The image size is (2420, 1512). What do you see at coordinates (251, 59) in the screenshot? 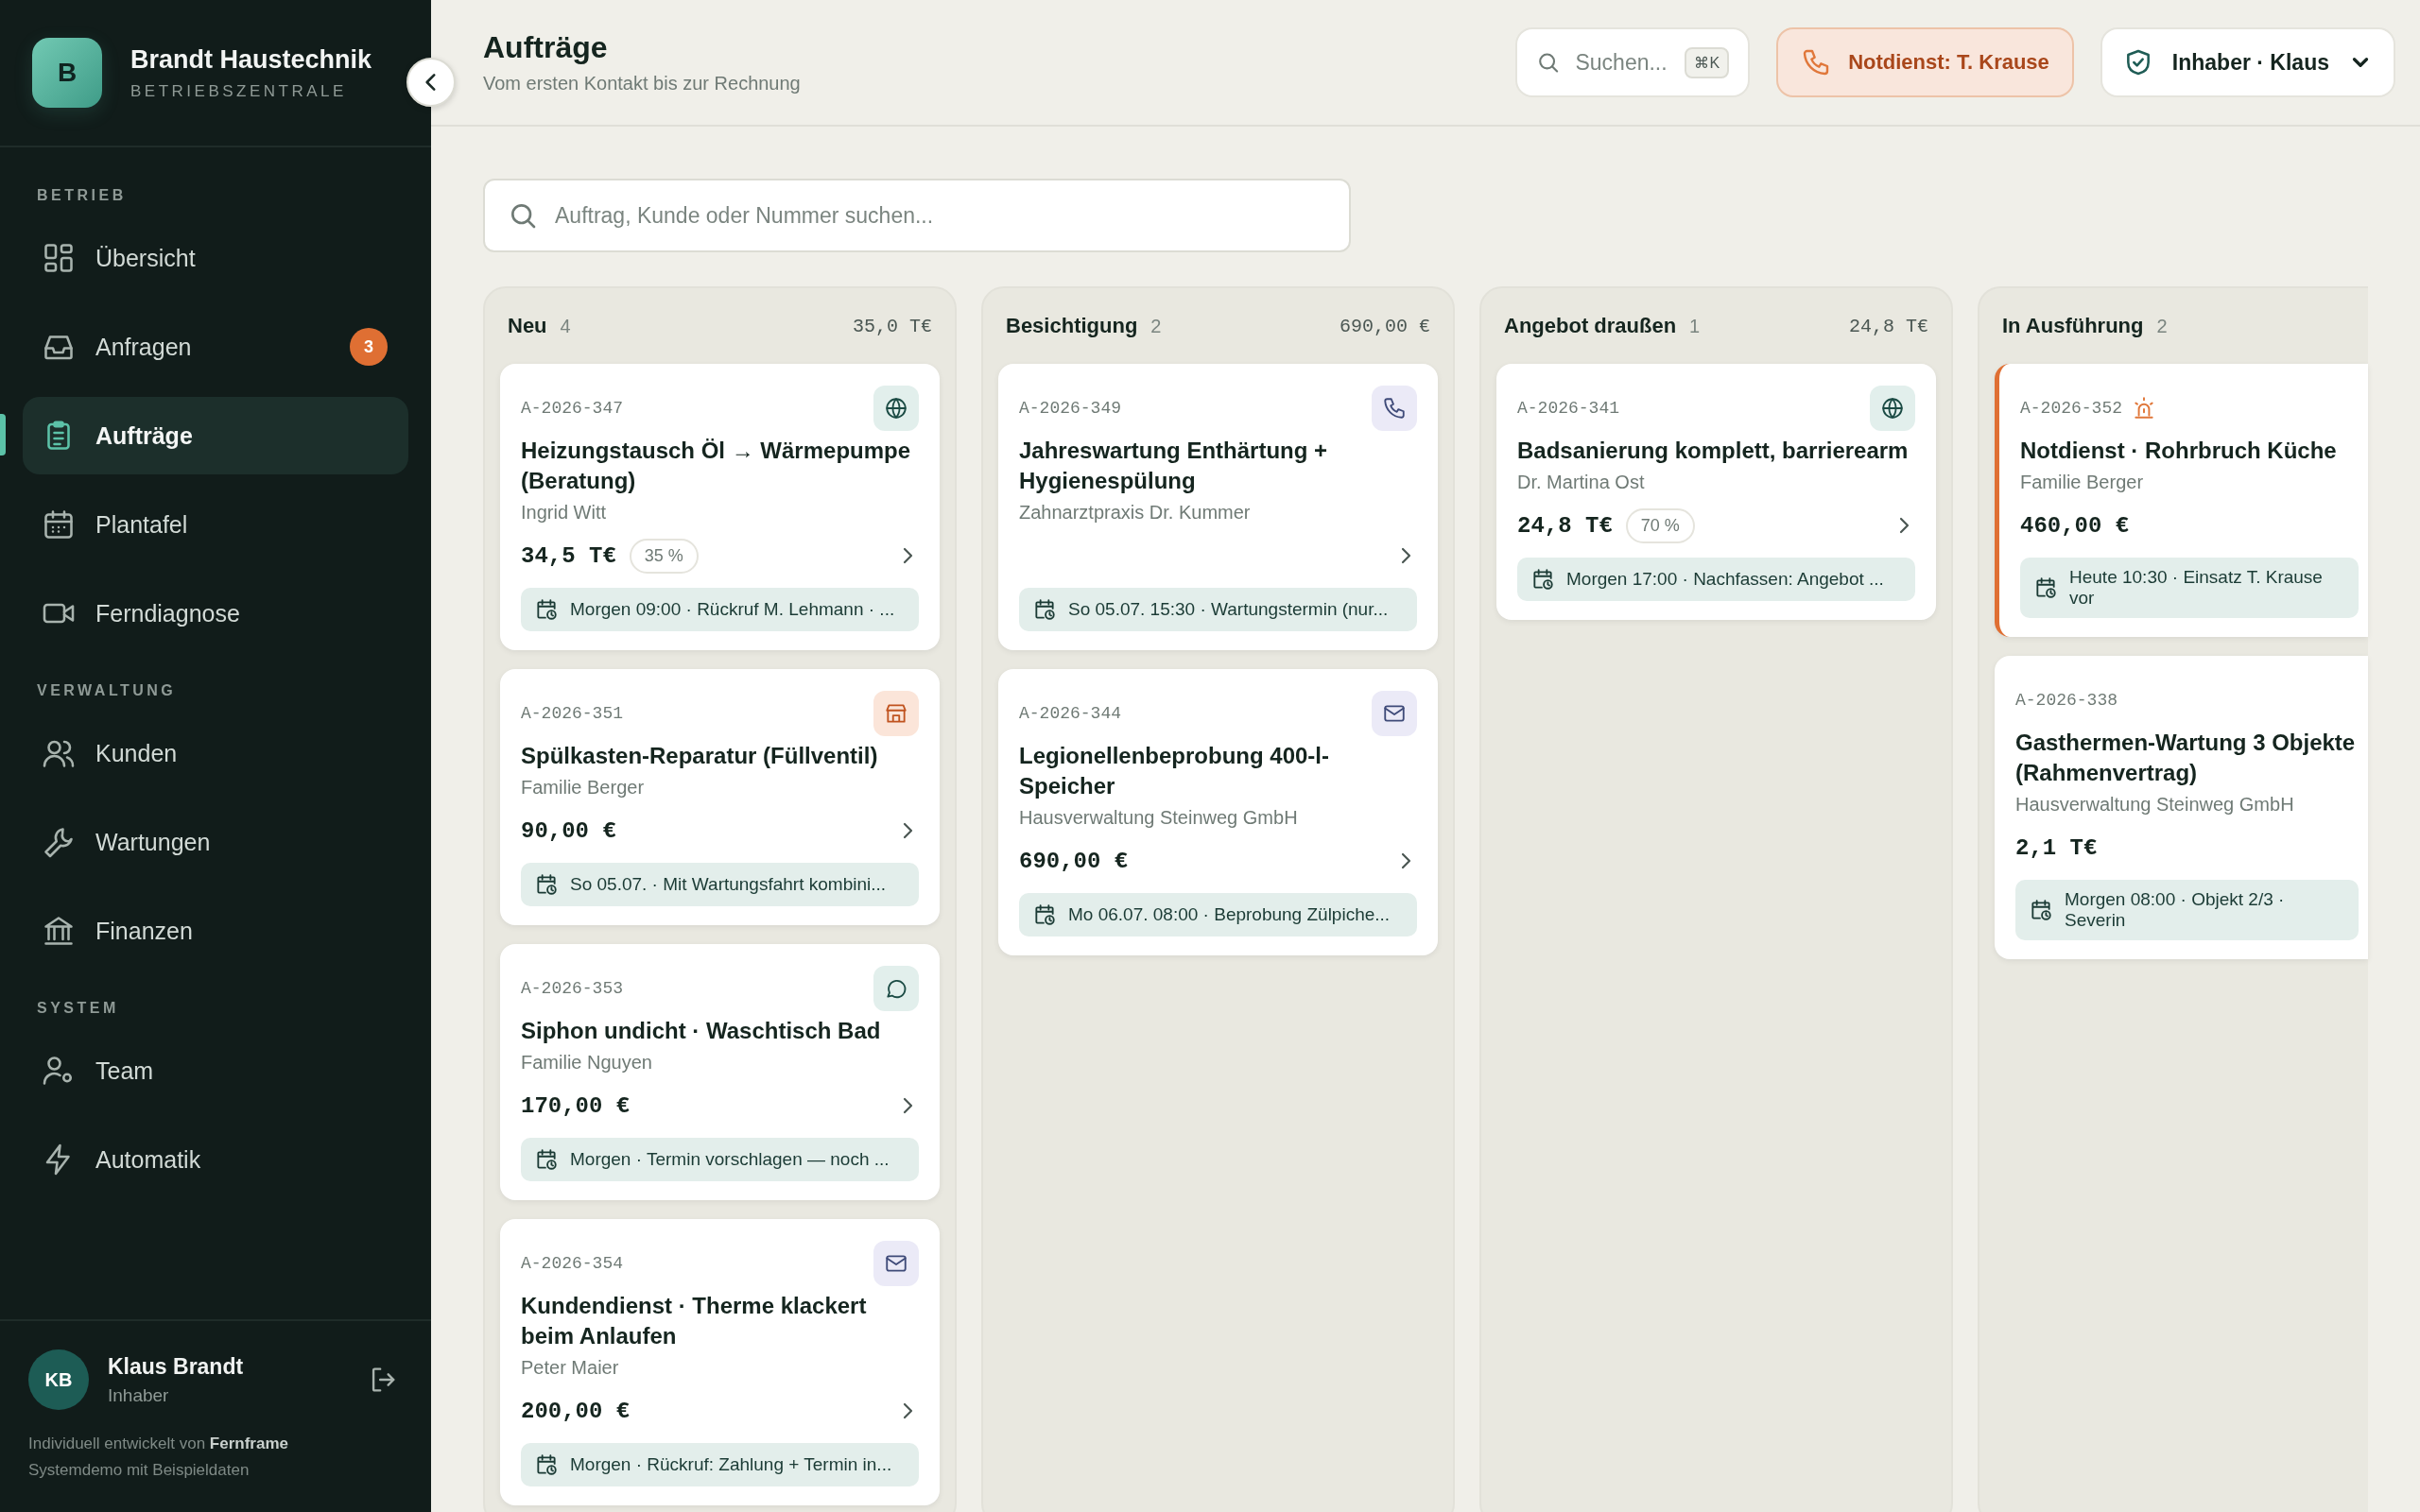
I see `company-name: Brandt Haustechnik` at bounding box center [251, 59].